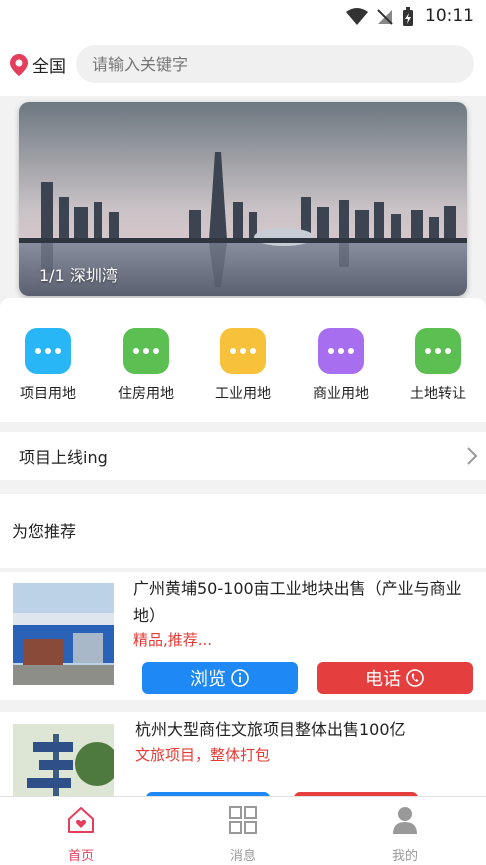 The height and width of the screenshot is (865, 486). What do you see at coordinates (243, 636) in the screenshot?
I see `list-item: 广州黄埔50-100亩工业地块出售（产业与商业地） 精品,推荐... 浏览 电话` at bounding box center [243, 636].